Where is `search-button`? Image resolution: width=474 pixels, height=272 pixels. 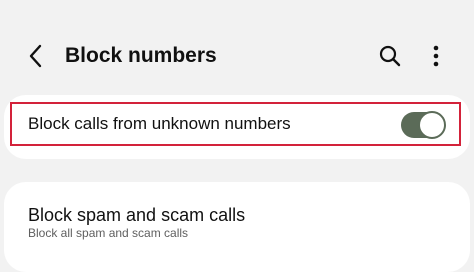
search-button is located at coordinates (390, 56).